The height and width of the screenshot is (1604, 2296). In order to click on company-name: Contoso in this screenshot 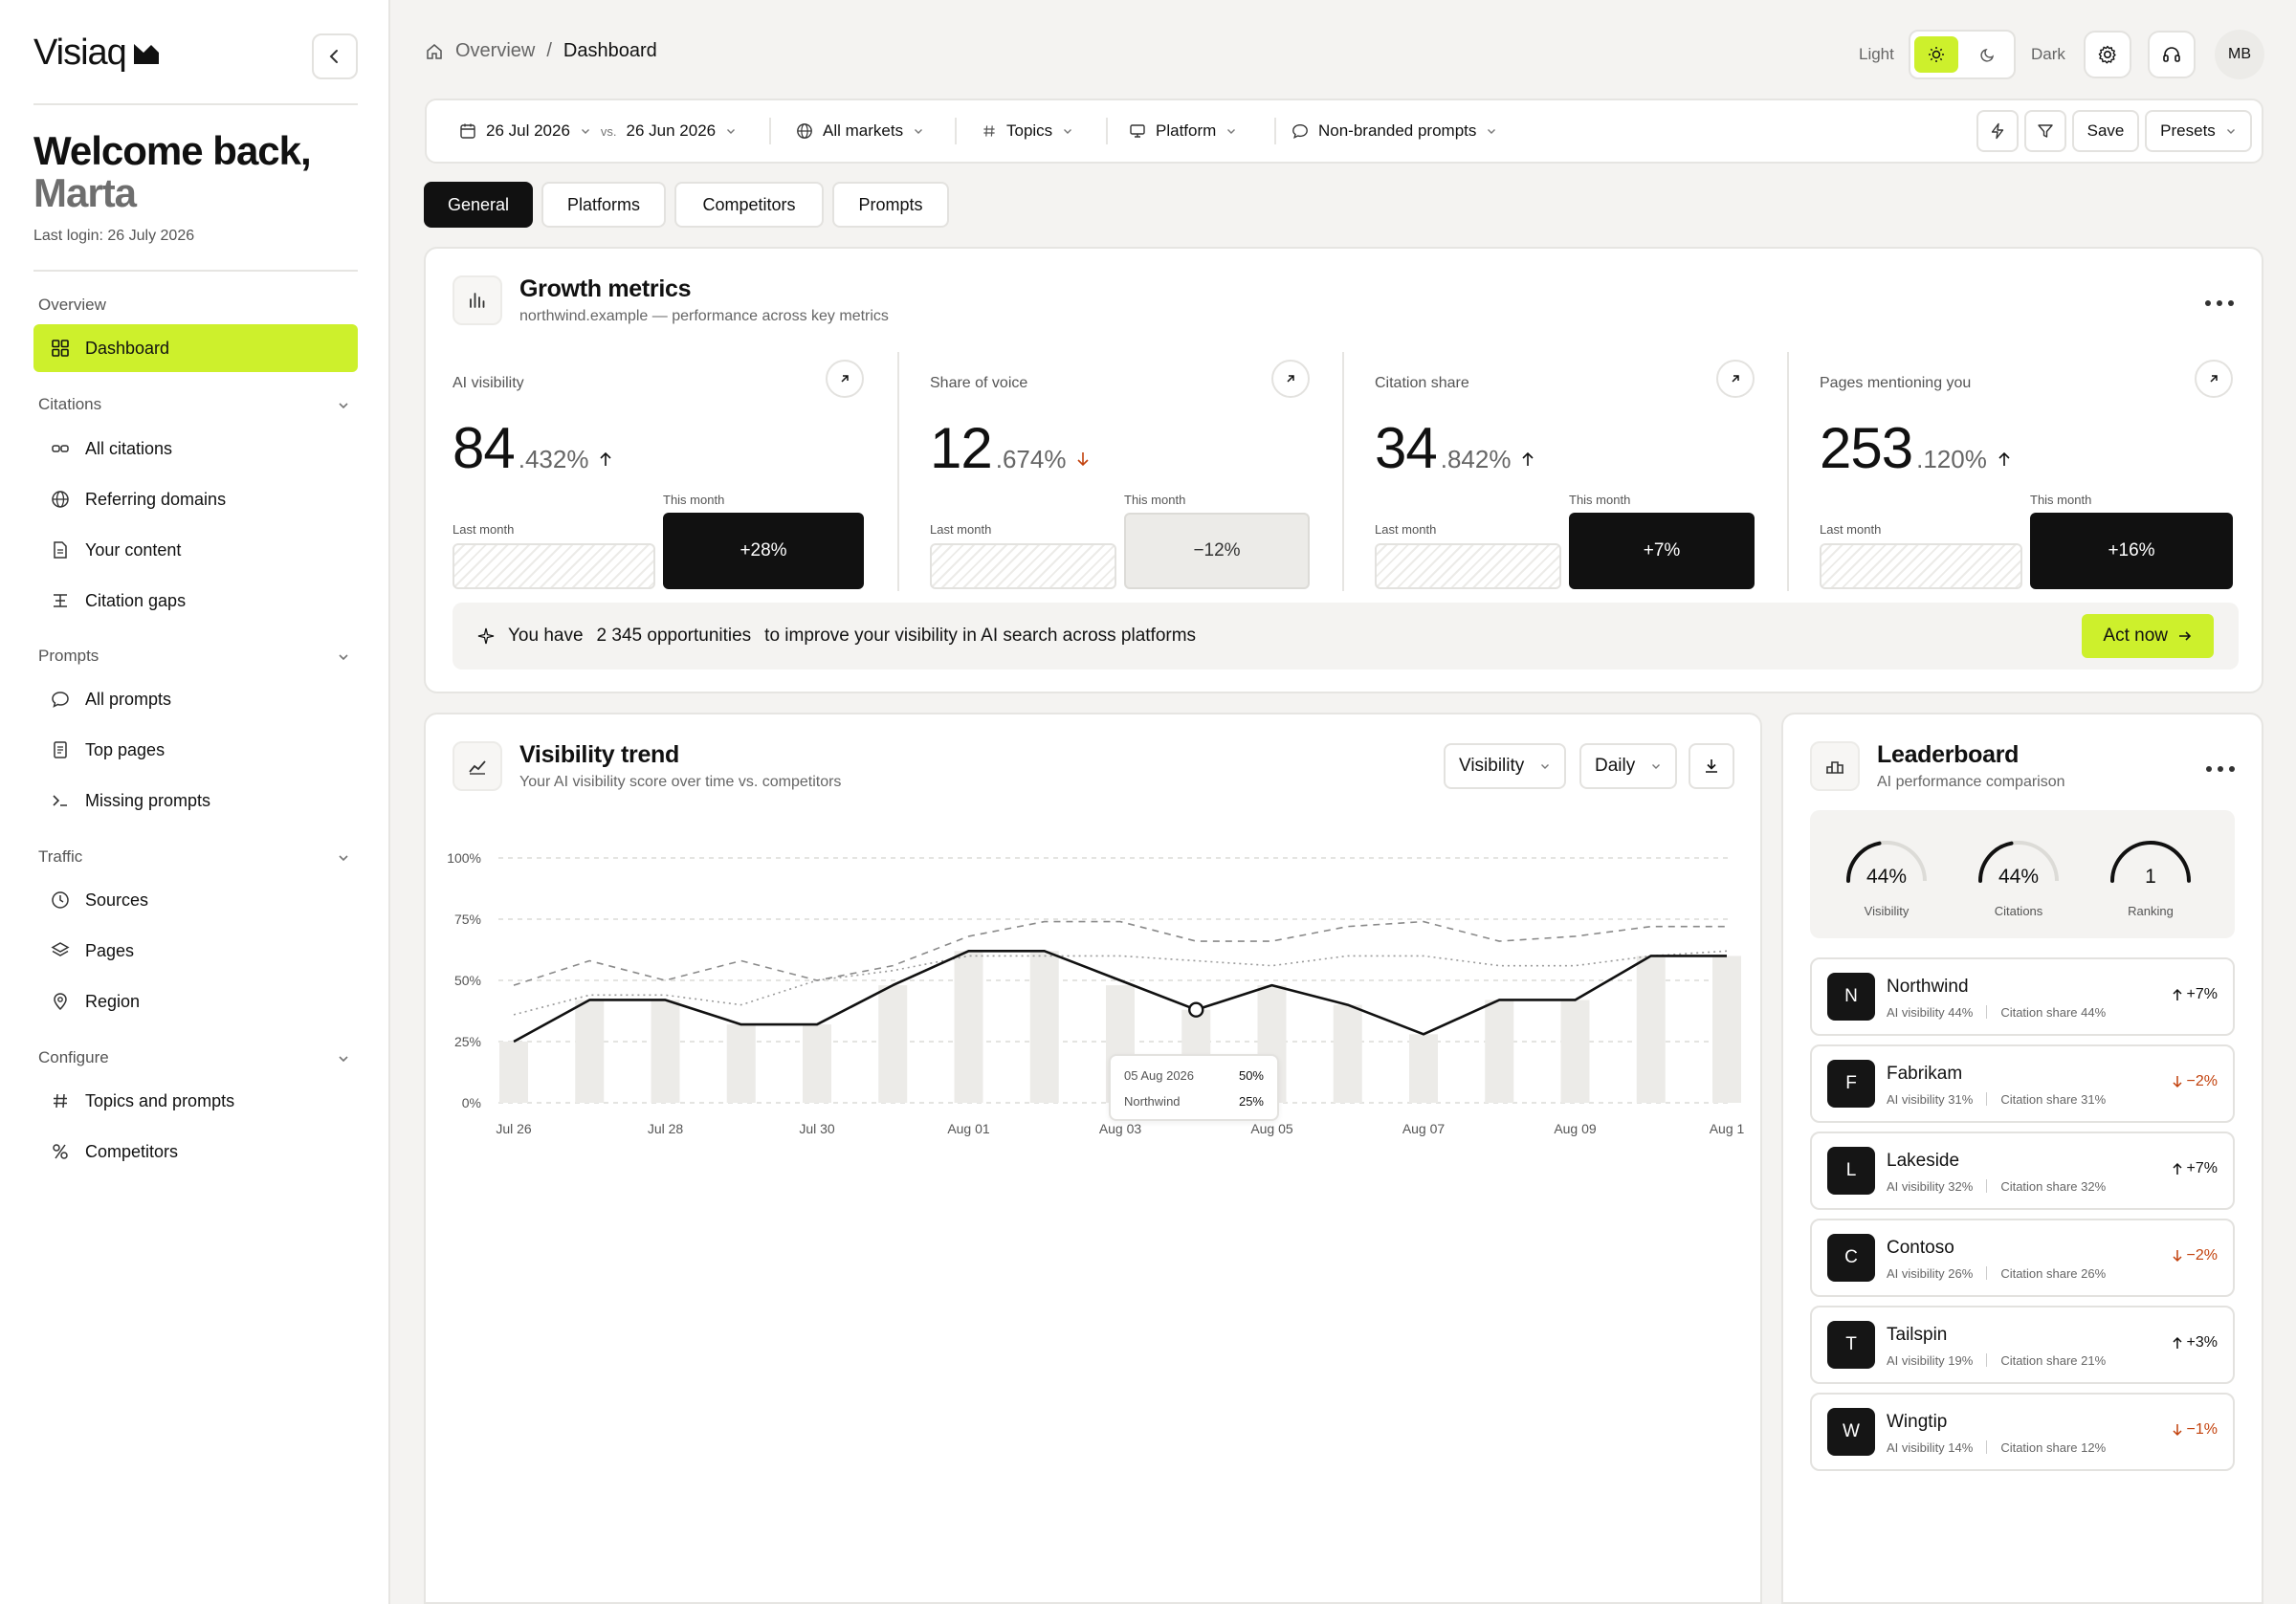, I will do `click(1921, 1248)`.